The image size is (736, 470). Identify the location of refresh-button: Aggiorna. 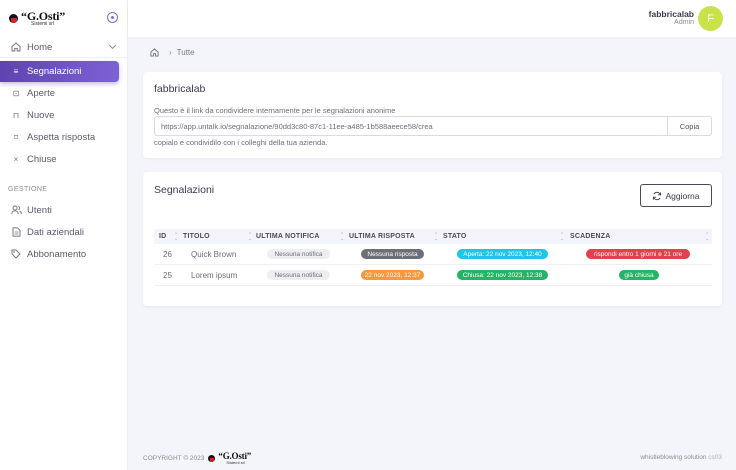
(676, 195).